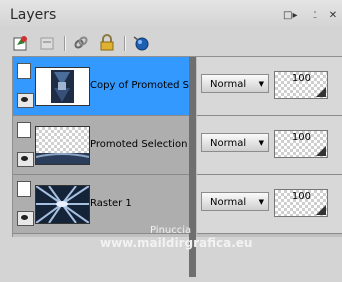 This screenshot has width=342, height=282. Describe the element at coordinates (81, 43) in the screenshot. I see `link-icon` at that location.